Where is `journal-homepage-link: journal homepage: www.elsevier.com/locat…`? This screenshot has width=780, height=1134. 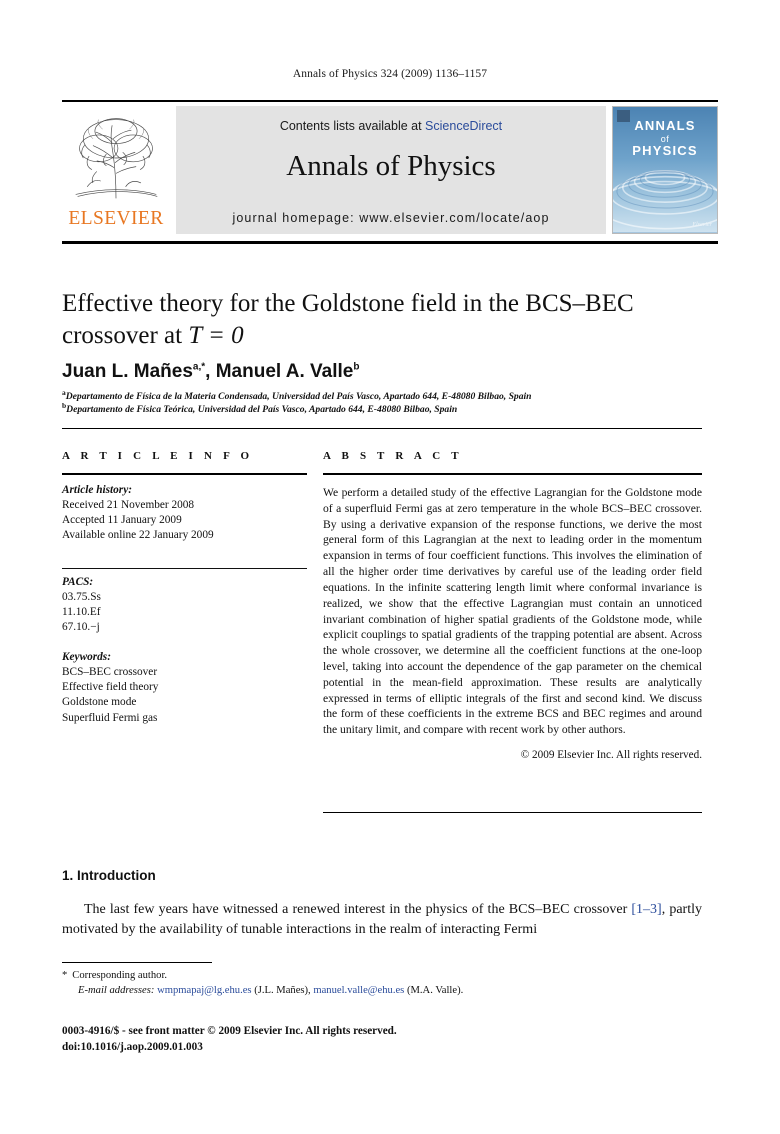 journal-homepage-link: journal homepage: www.elsevier.com/locat… is located at coordinates (391, 218).